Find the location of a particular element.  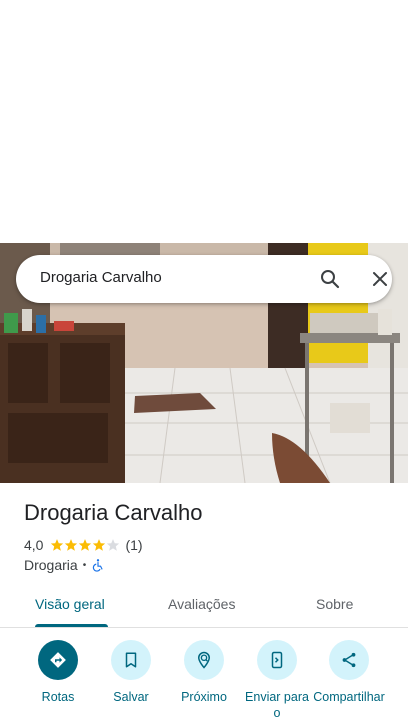

close-icon is located at coordinates (380, 279).